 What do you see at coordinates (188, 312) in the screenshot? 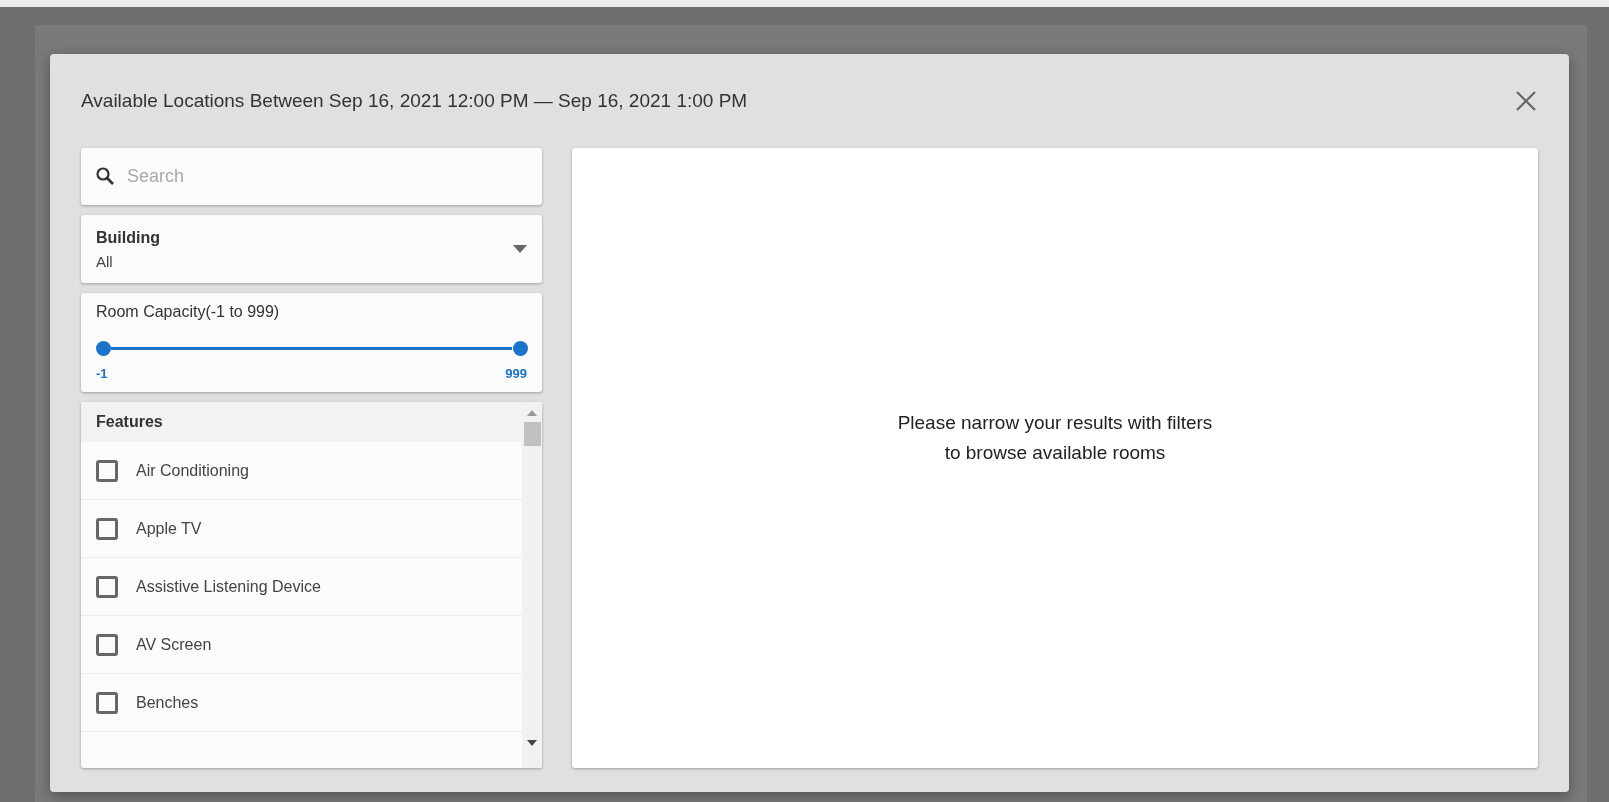
I see `capacity-label: Room Capacity(-1 to 999)` at bounding box center [188, 312].